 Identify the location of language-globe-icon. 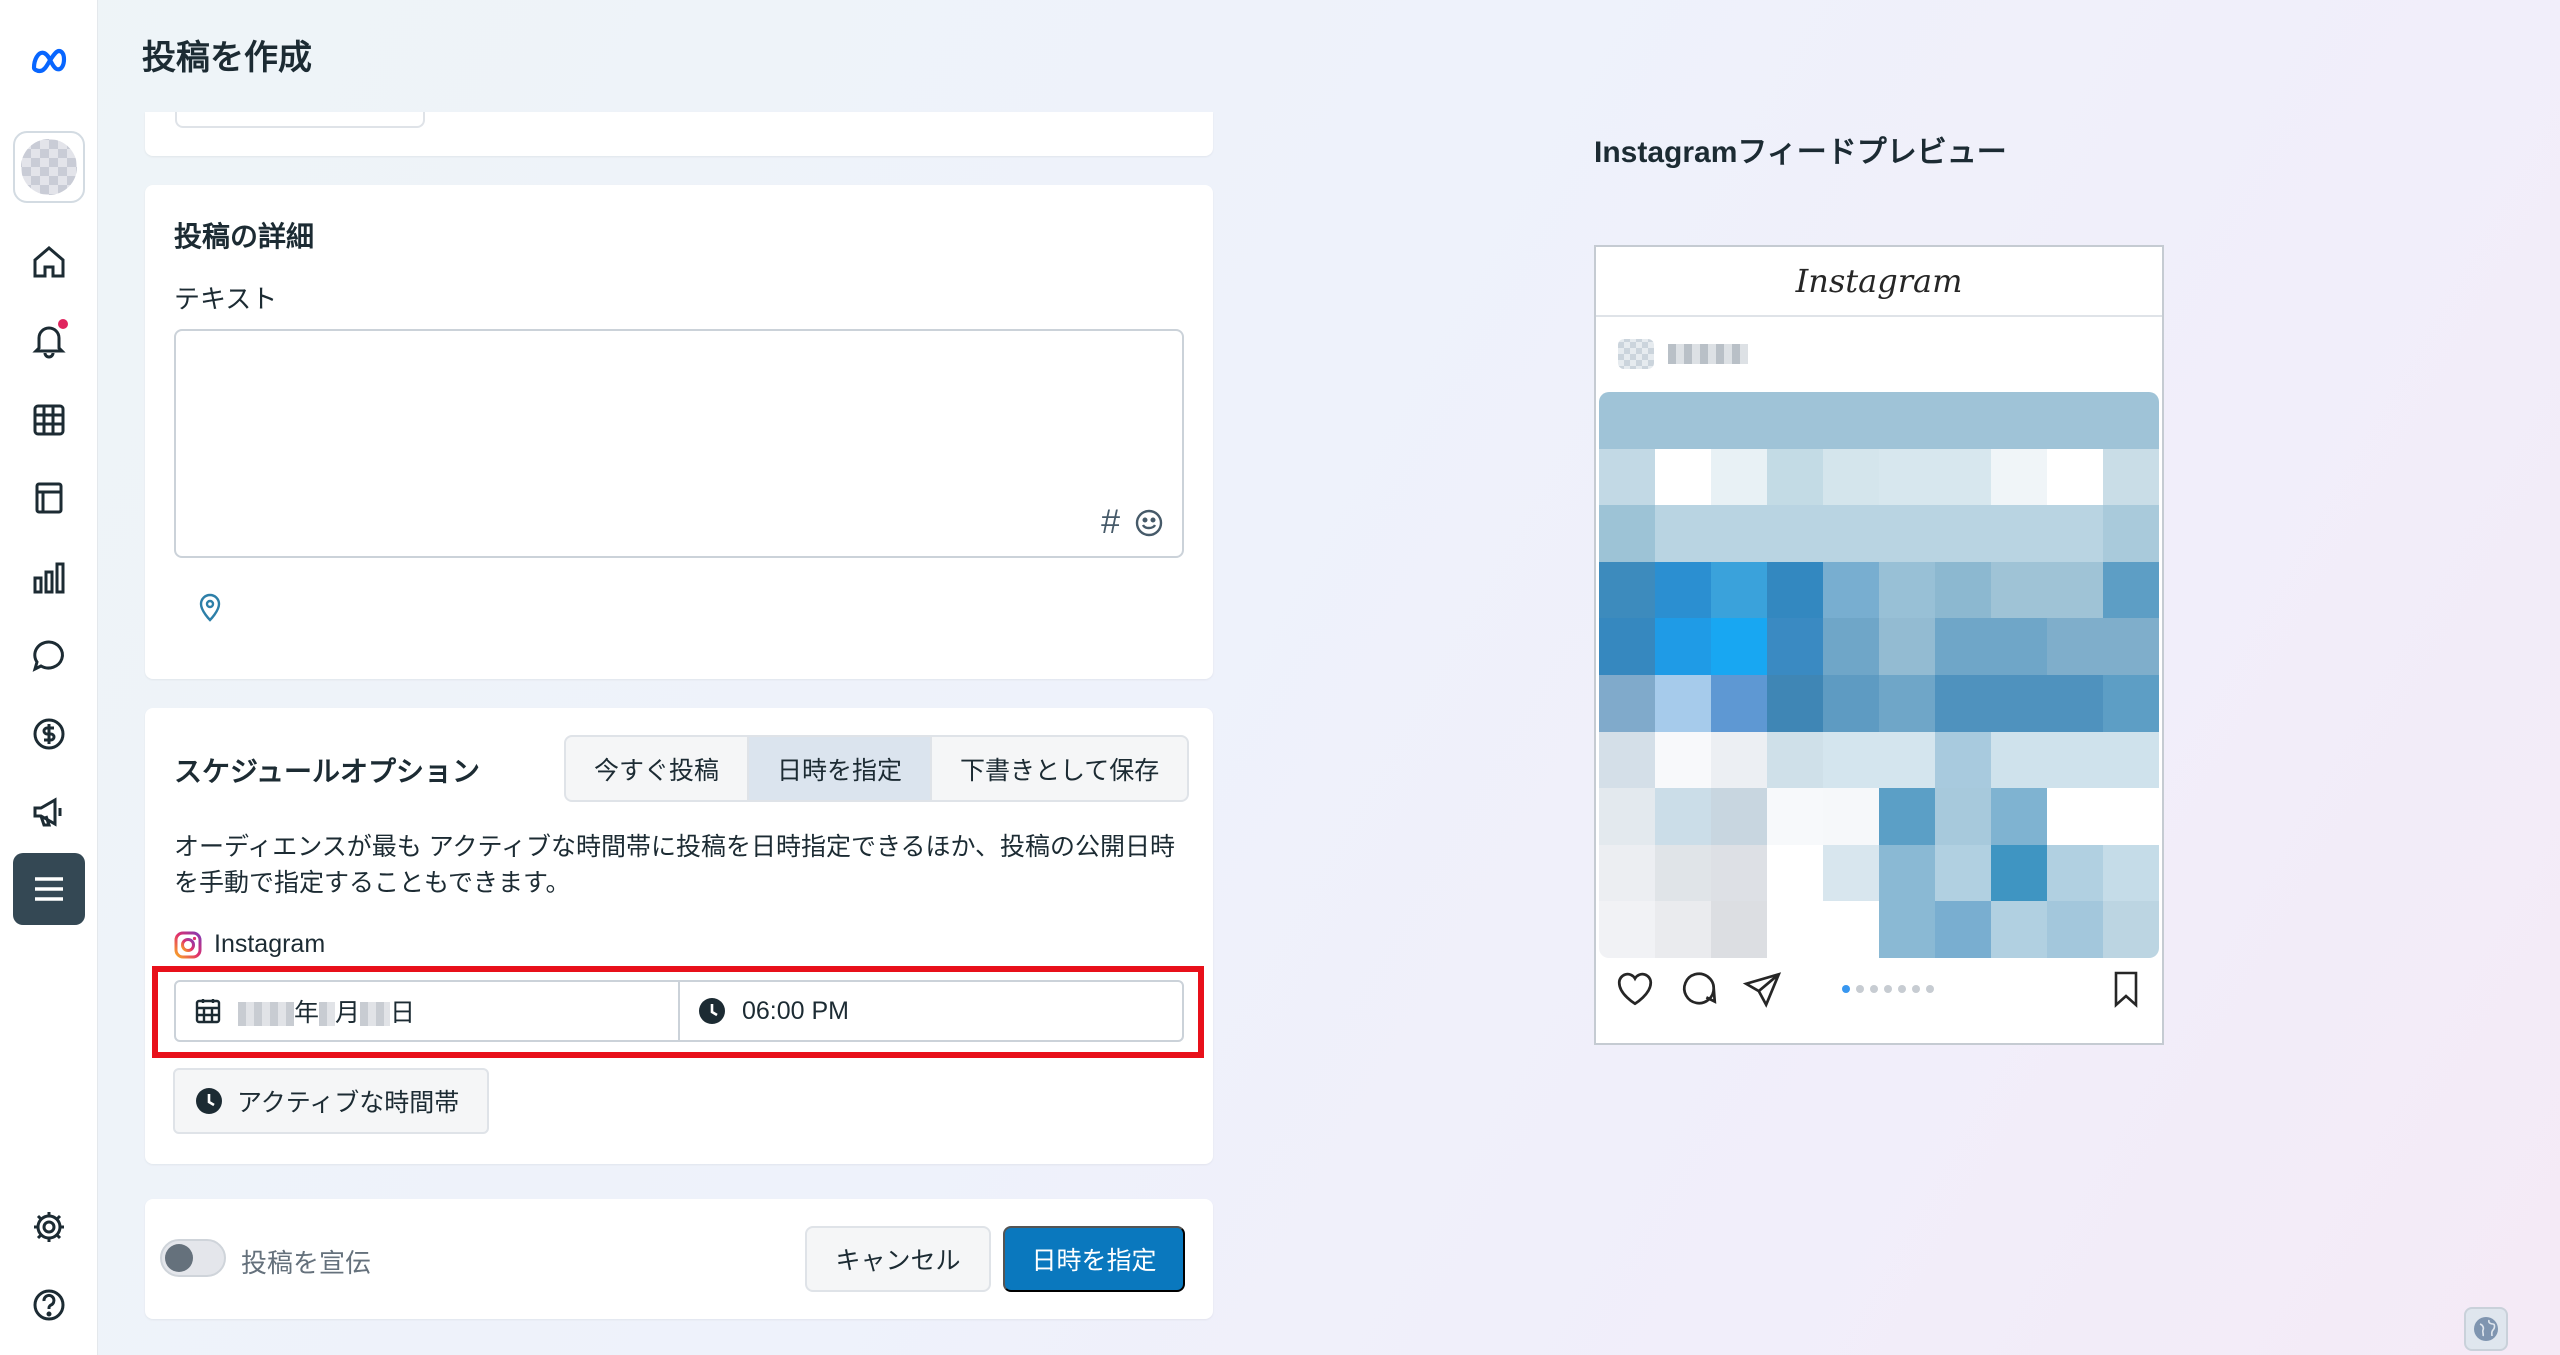
(2486, 1329).